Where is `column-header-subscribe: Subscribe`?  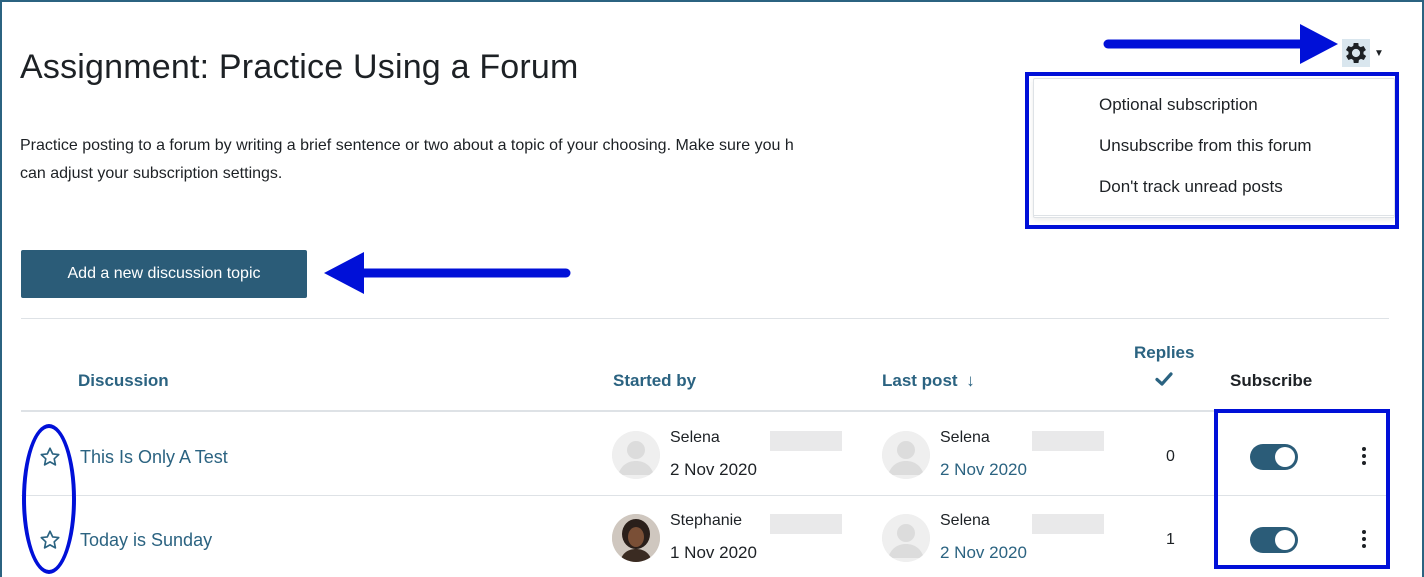
column-header-subscribe: Subscribe is located at coordinates (1271, 380).